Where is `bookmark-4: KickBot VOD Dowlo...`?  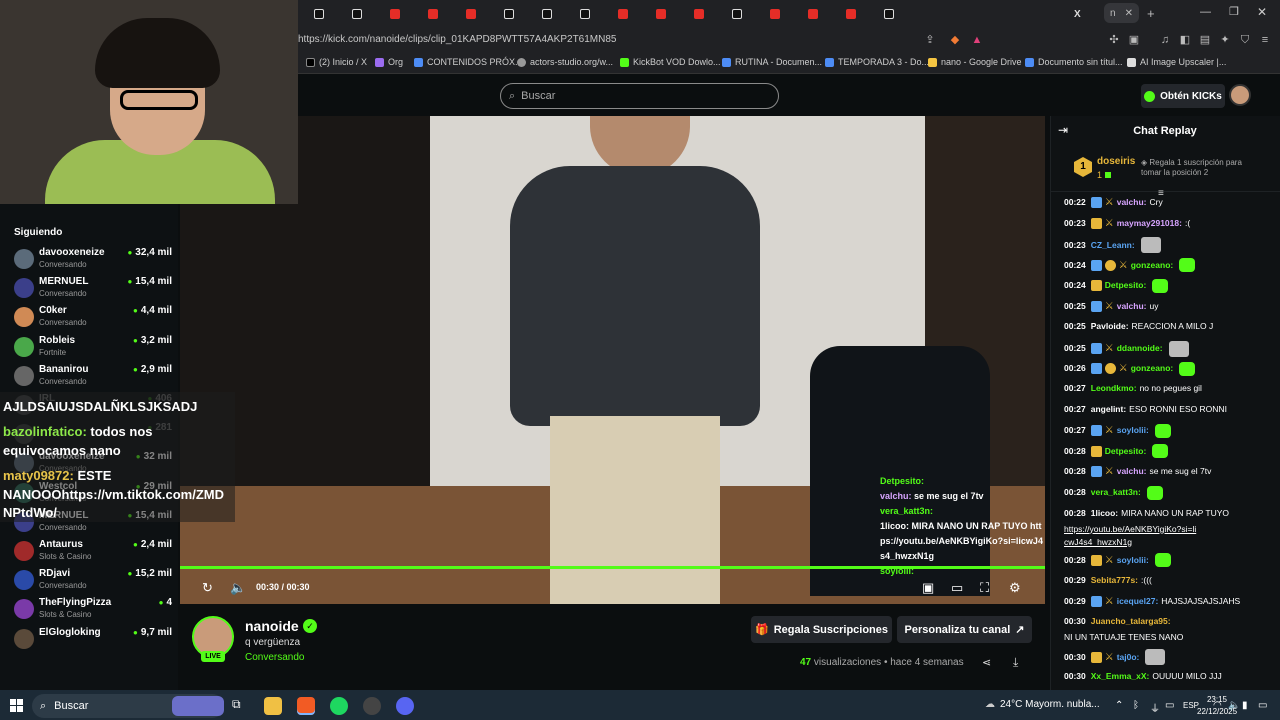
bookmark-4: KickBot VOD Dowlo... is located at coordinates (670, 62).